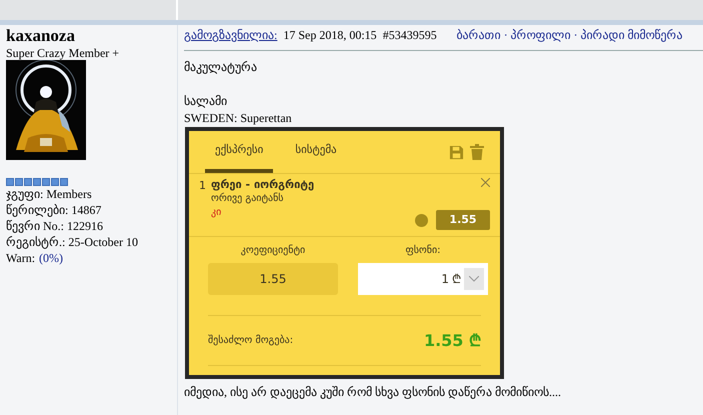 The height and width of the screenshot is (415, 703). I want to click on sent-link: გამოგზავნილია:, so click(231, 35).